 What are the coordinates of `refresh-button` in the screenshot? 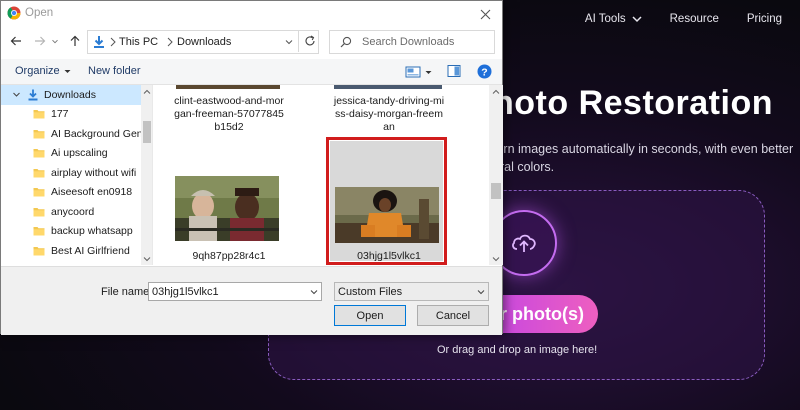 It's located at (309, 41).